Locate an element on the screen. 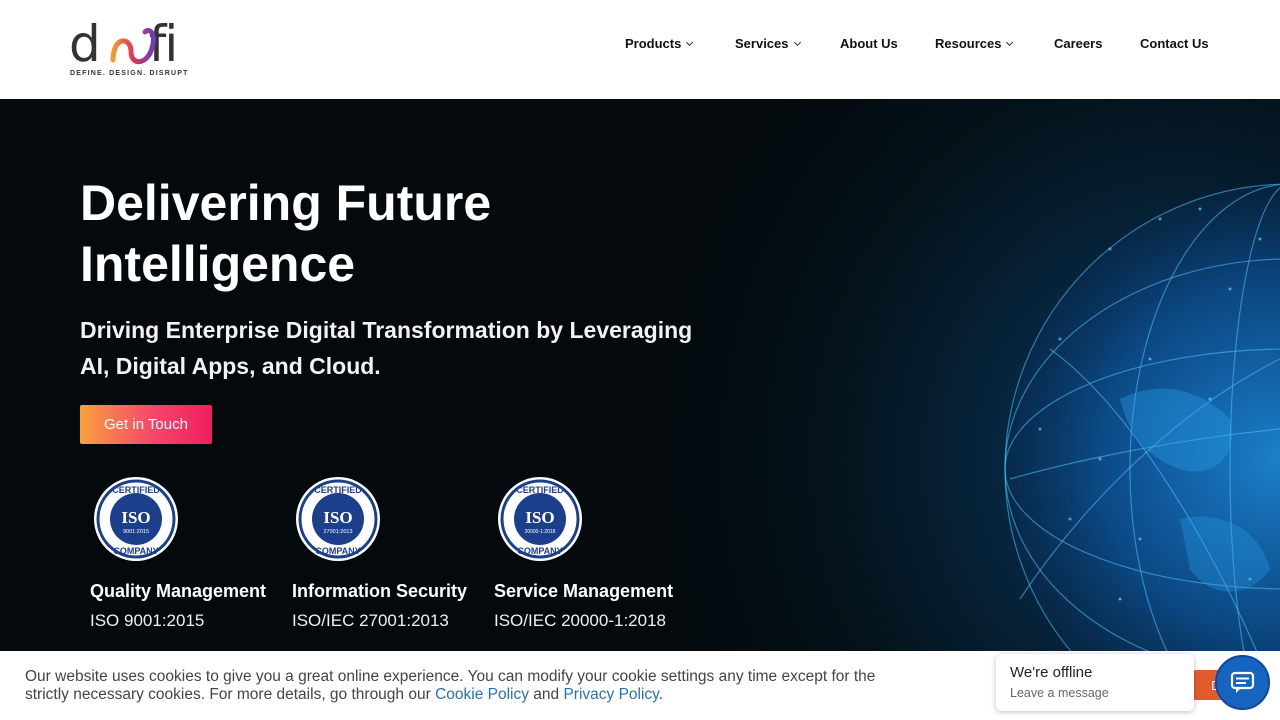 This screenshot has height=720, width=1280. cert-standard: ISO 9001:2015 is located at coordinates (147, 620).